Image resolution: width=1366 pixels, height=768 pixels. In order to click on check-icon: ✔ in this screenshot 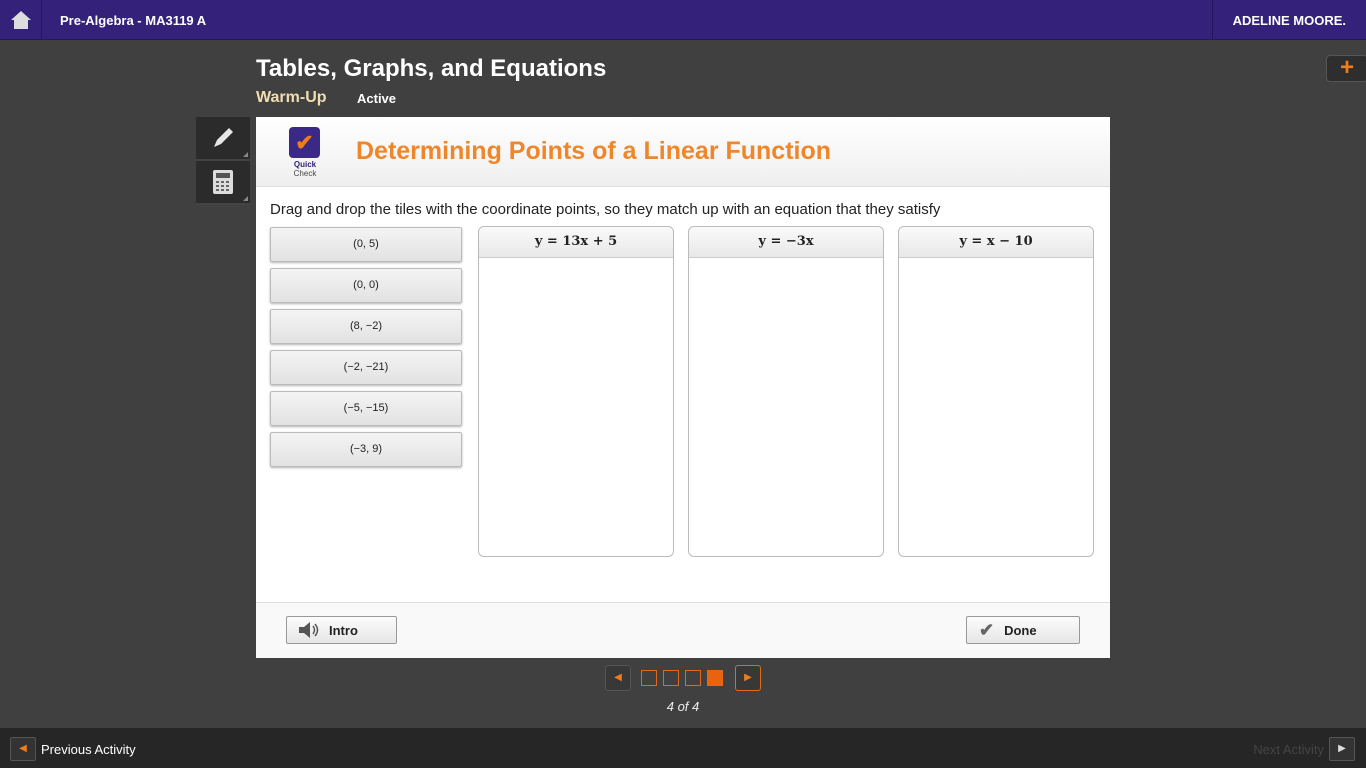, I will do `click(304, 142)`.